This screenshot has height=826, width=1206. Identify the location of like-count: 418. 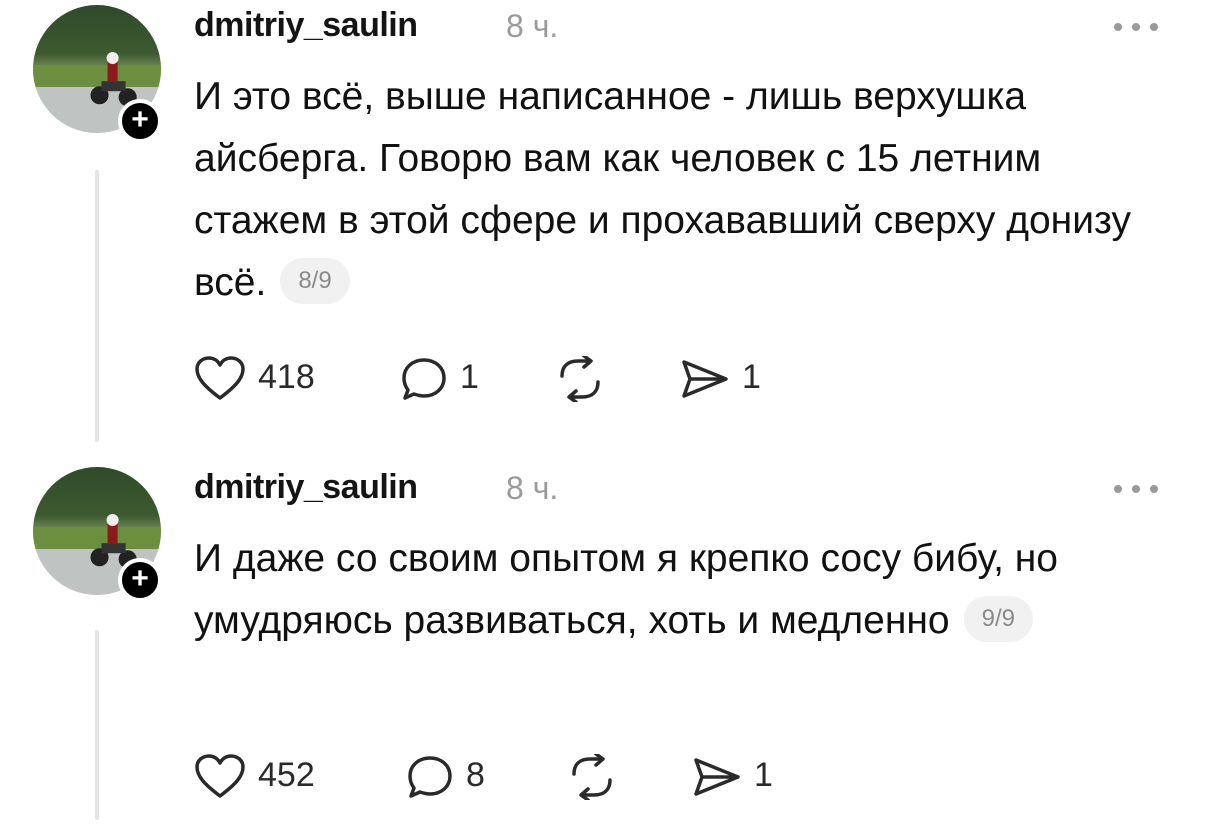
(286, 377).